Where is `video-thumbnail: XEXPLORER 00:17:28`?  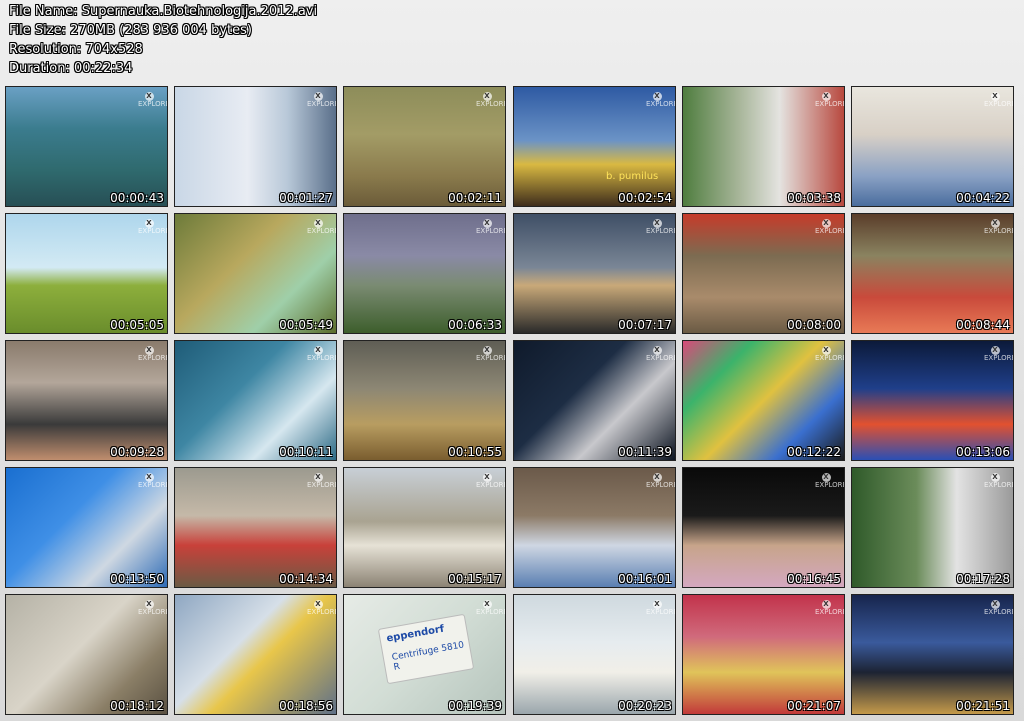
video-thumbnail: XEXPLORER 00:17:28 is located at coordinates (932, 527).